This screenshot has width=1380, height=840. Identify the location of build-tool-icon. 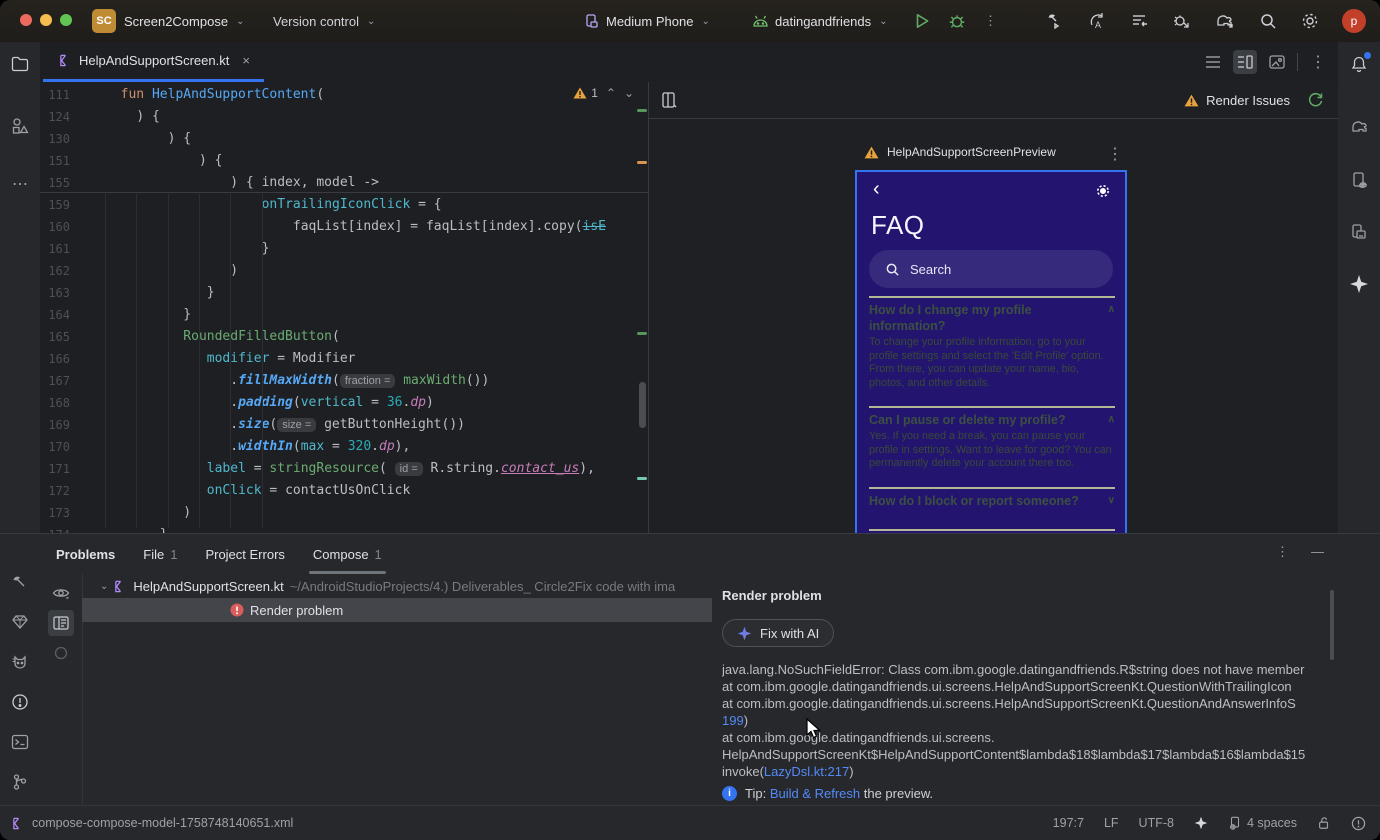
(20, 582).